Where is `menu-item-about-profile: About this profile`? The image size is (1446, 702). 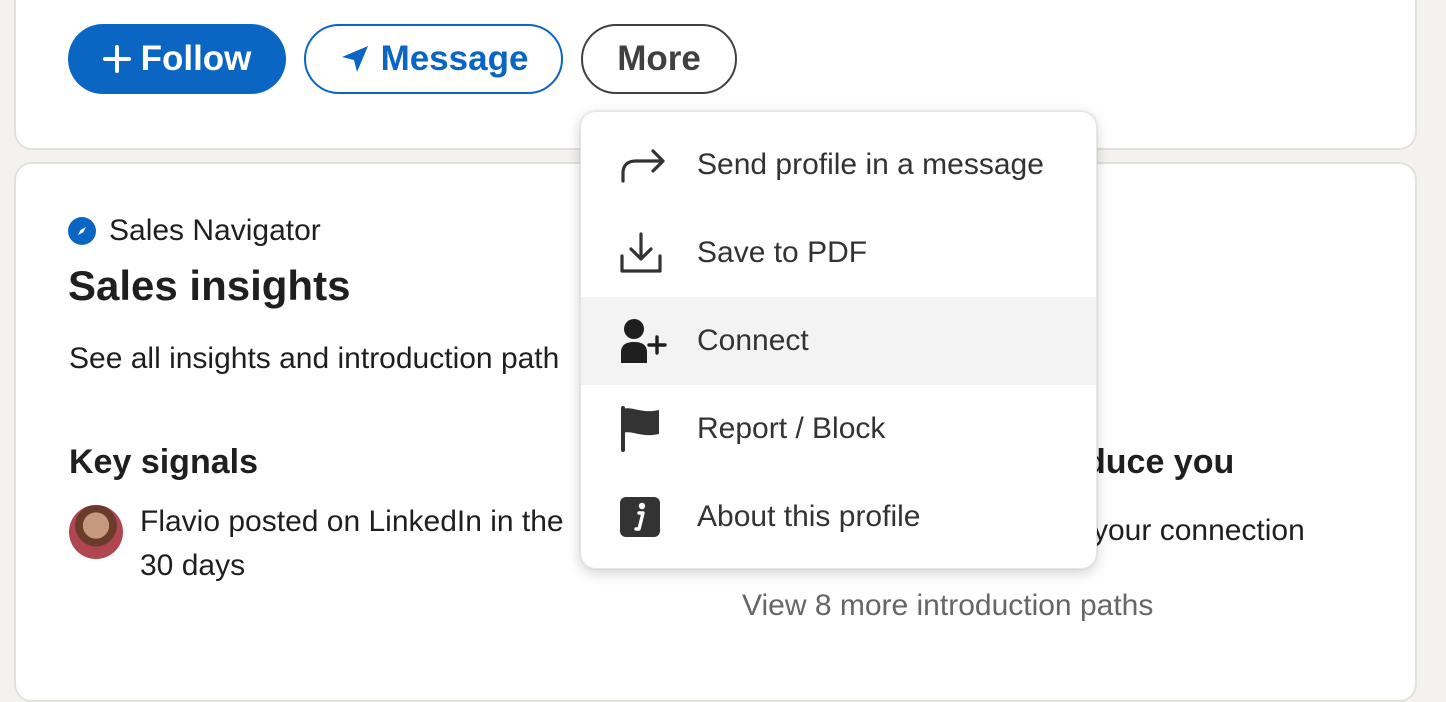 menu-item-about-profile: About this profile is located at coordinates (838, 517).